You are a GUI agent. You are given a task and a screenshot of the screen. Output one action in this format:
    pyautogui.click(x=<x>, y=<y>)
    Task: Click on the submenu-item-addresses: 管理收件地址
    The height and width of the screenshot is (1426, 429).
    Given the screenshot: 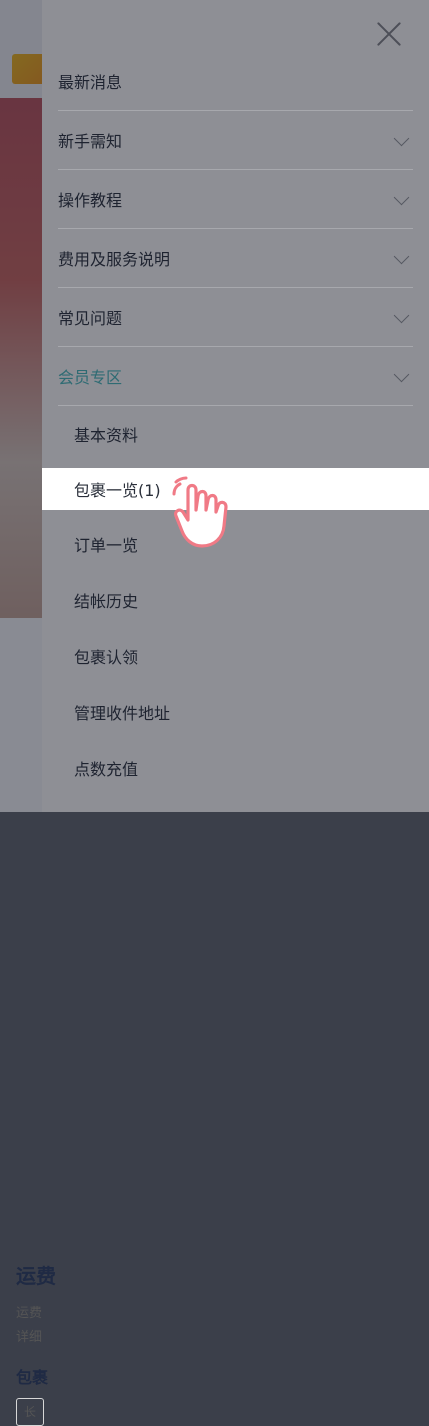 What is the action you would take?
    pyautogui.click(x=235, y=712)
    